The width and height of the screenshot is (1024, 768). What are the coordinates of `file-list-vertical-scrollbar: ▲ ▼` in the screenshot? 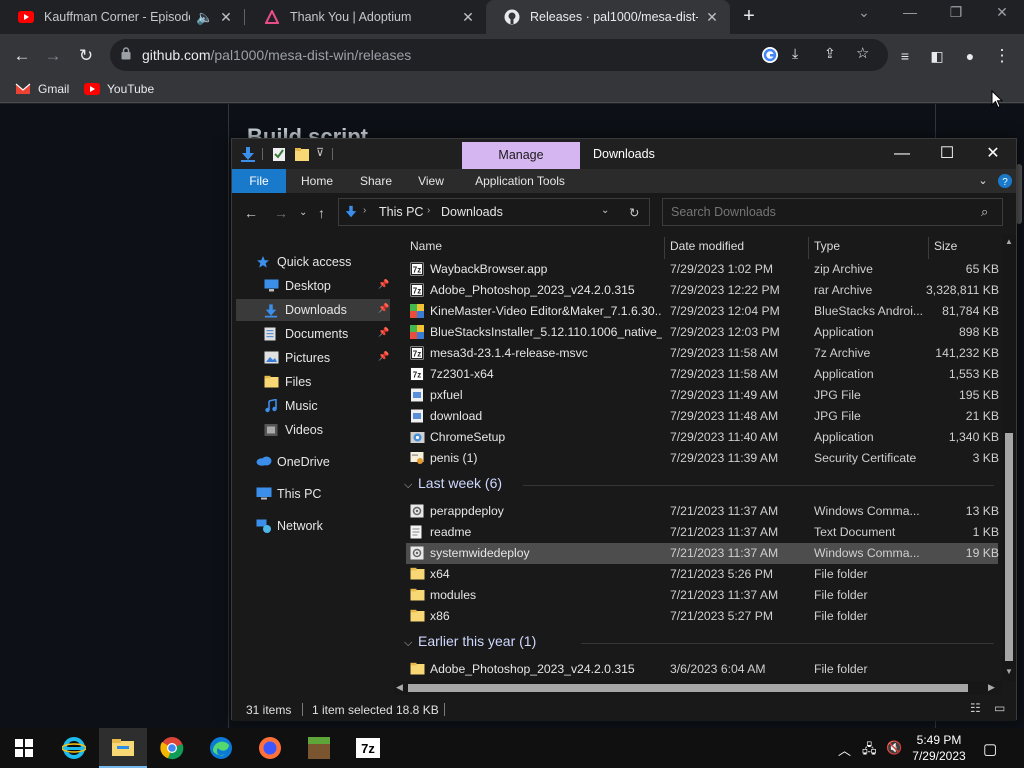 It's located at (1009, 458).